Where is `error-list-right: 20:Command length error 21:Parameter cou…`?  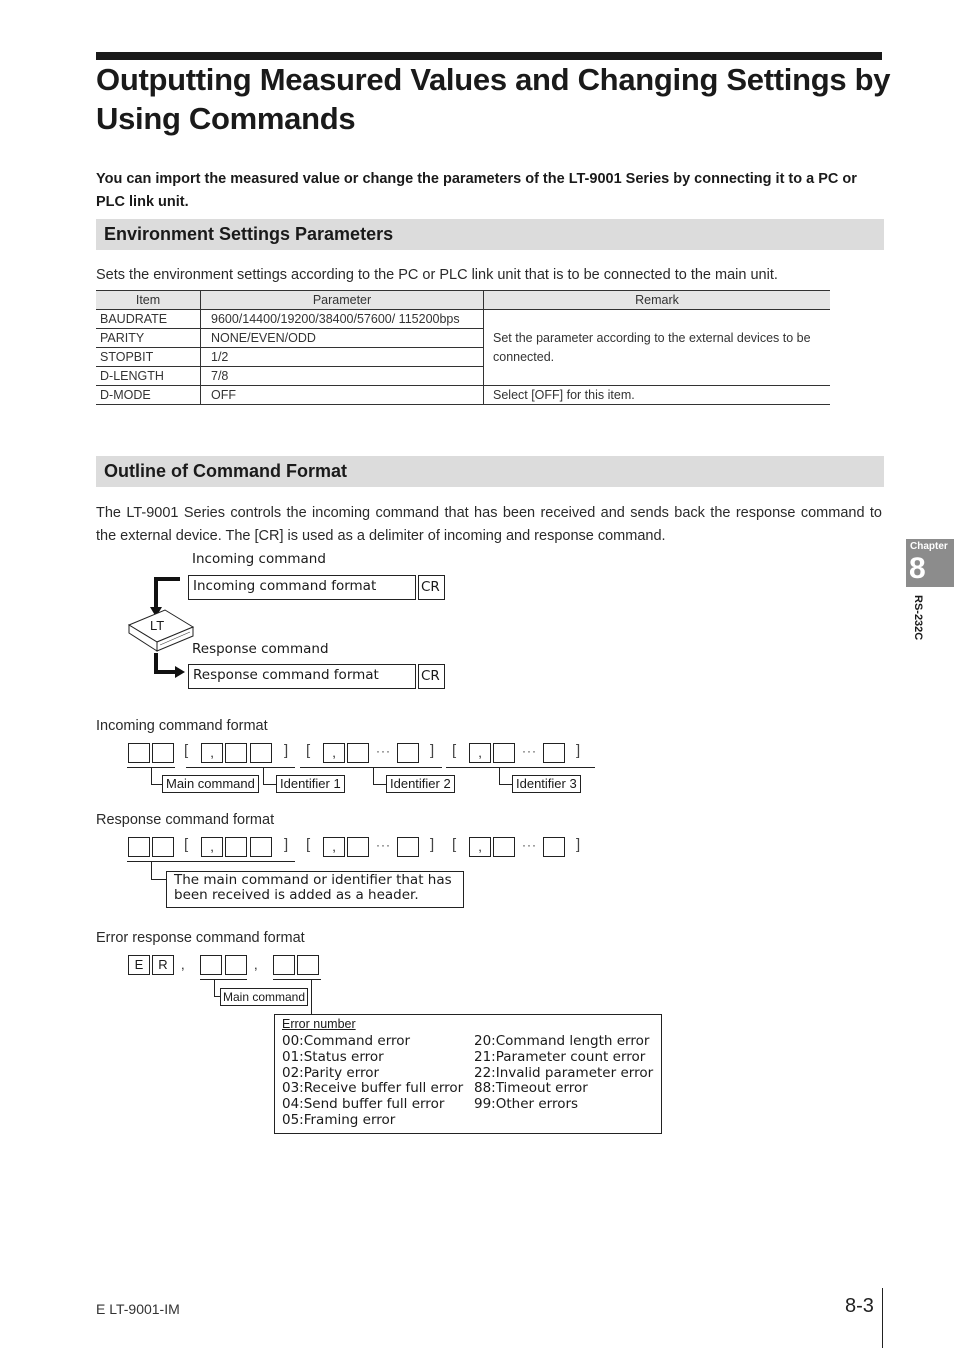 error-list-right: 20:Command length error 21:Parameter cou… is located at coordinates (564, 1073).